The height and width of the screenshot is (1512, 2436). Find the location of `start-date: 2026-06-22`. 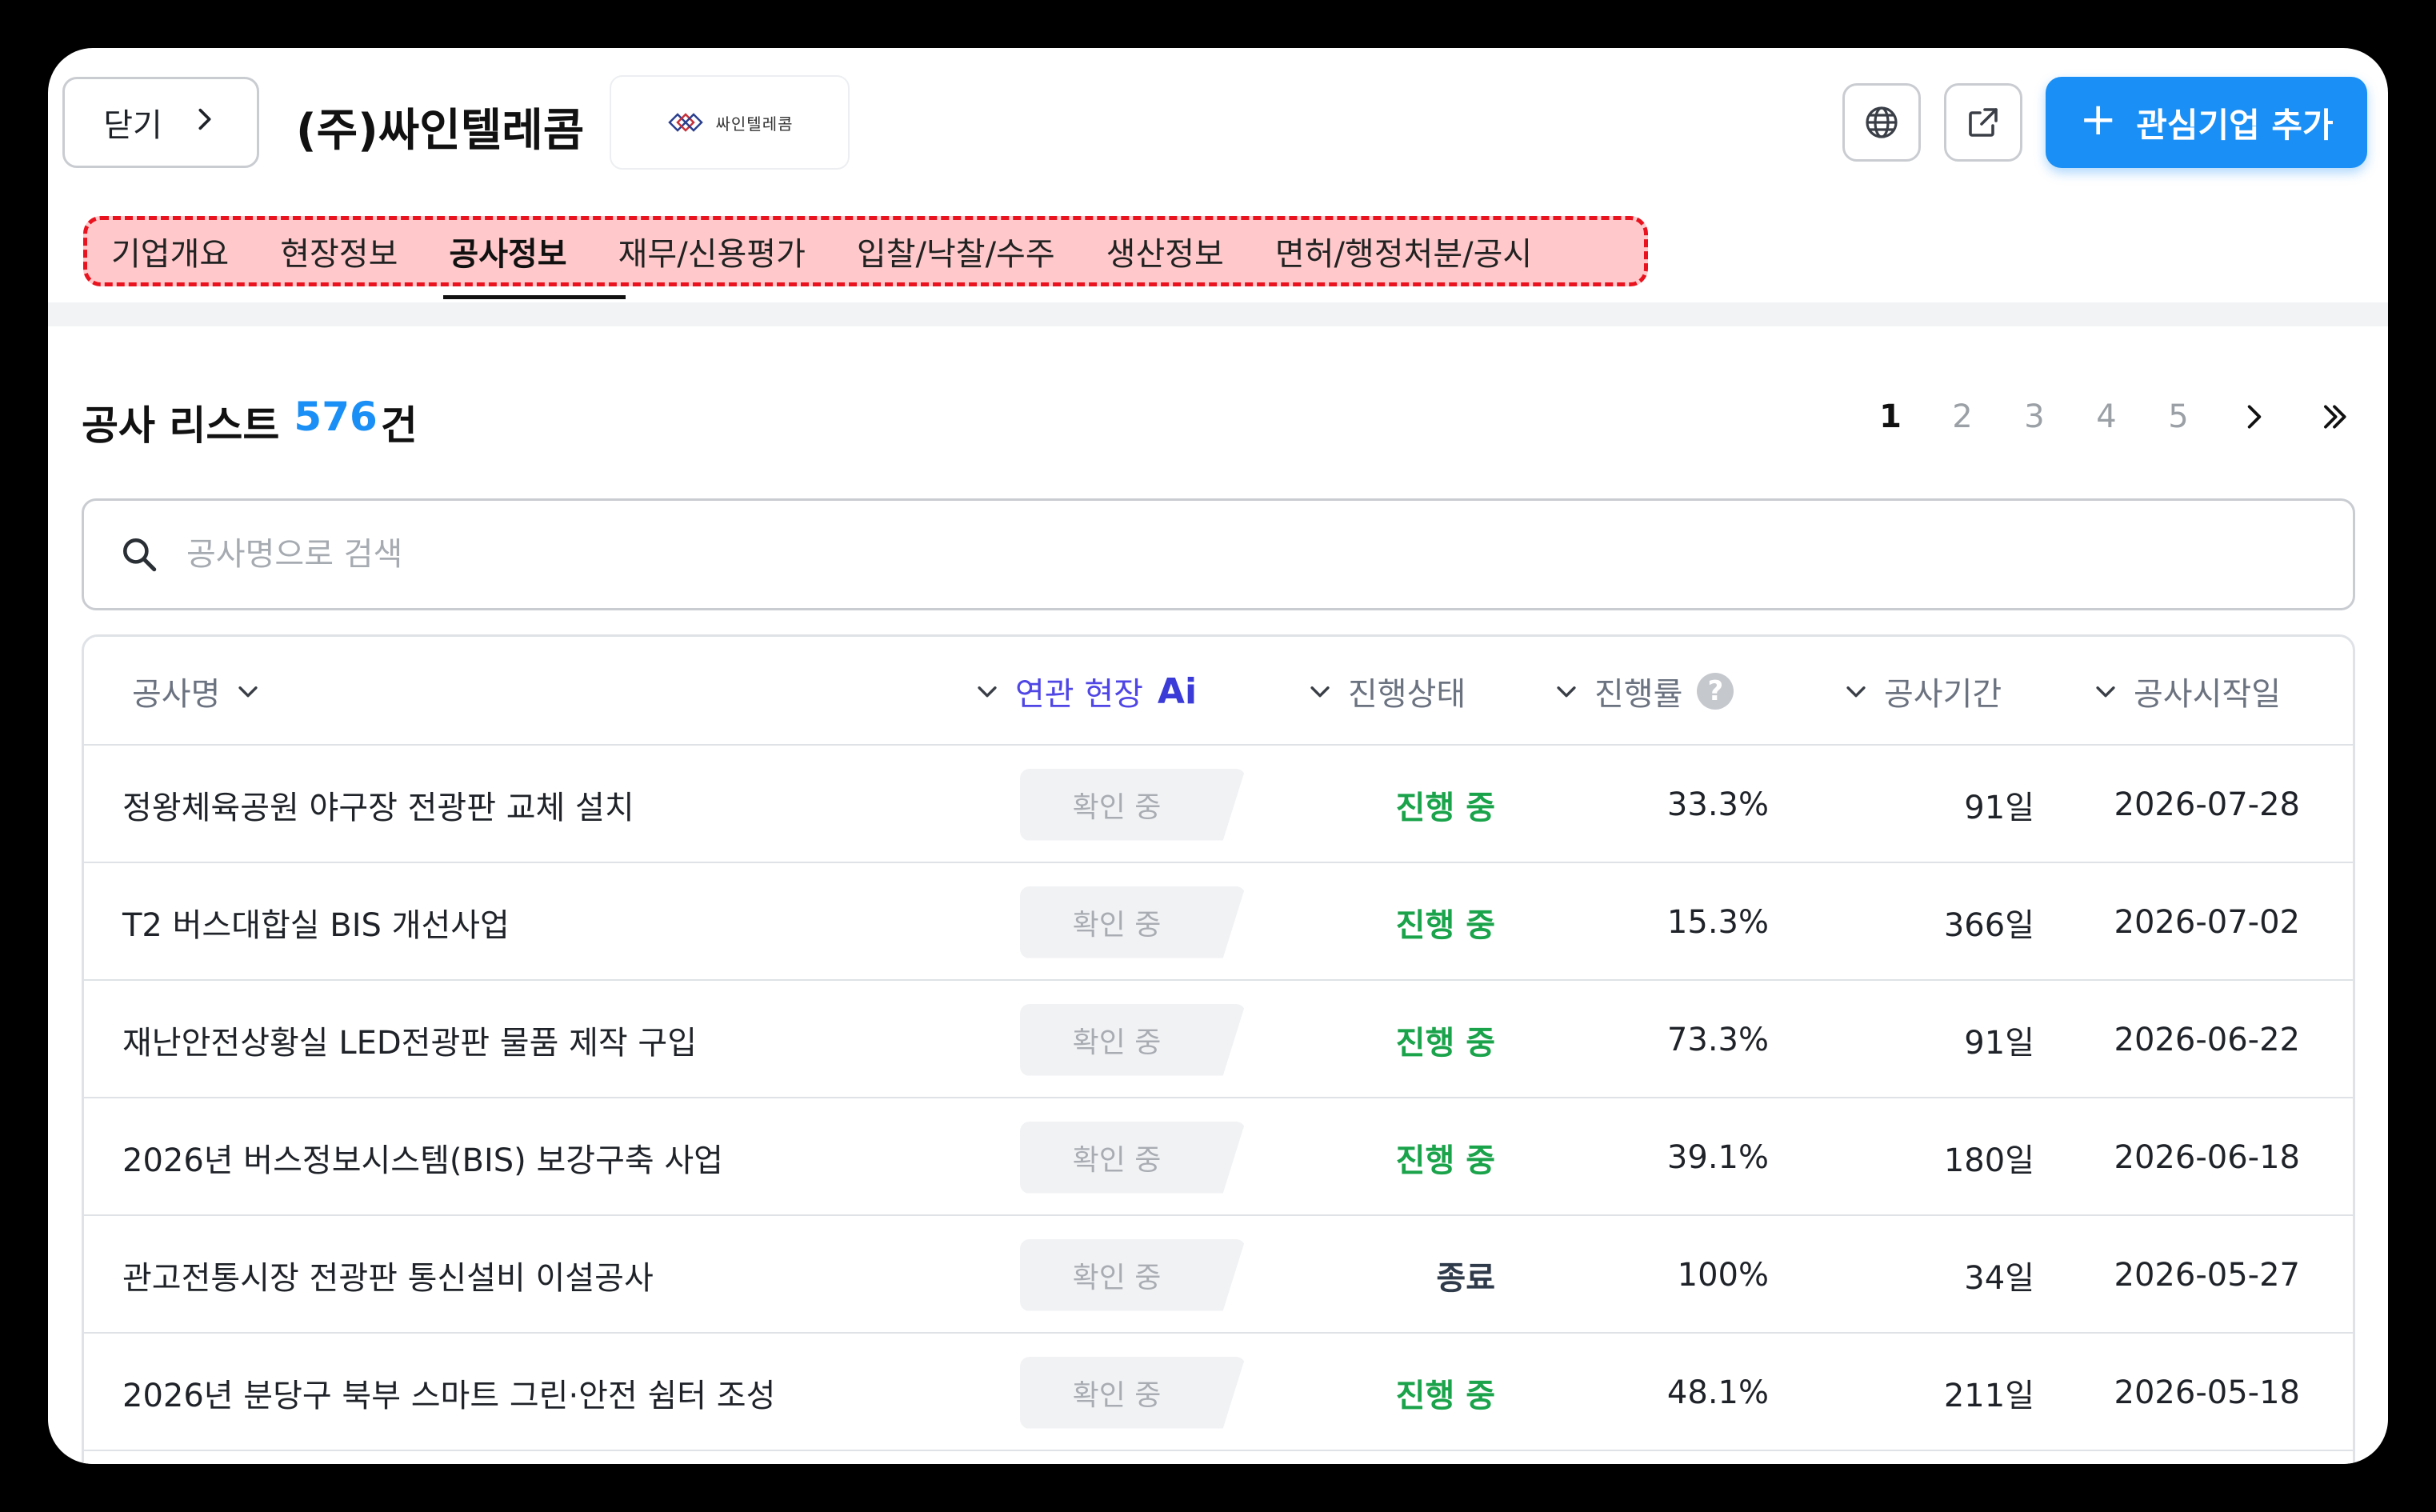

start-date: 2026-06-22 is located at coordinates (2207, 1039).